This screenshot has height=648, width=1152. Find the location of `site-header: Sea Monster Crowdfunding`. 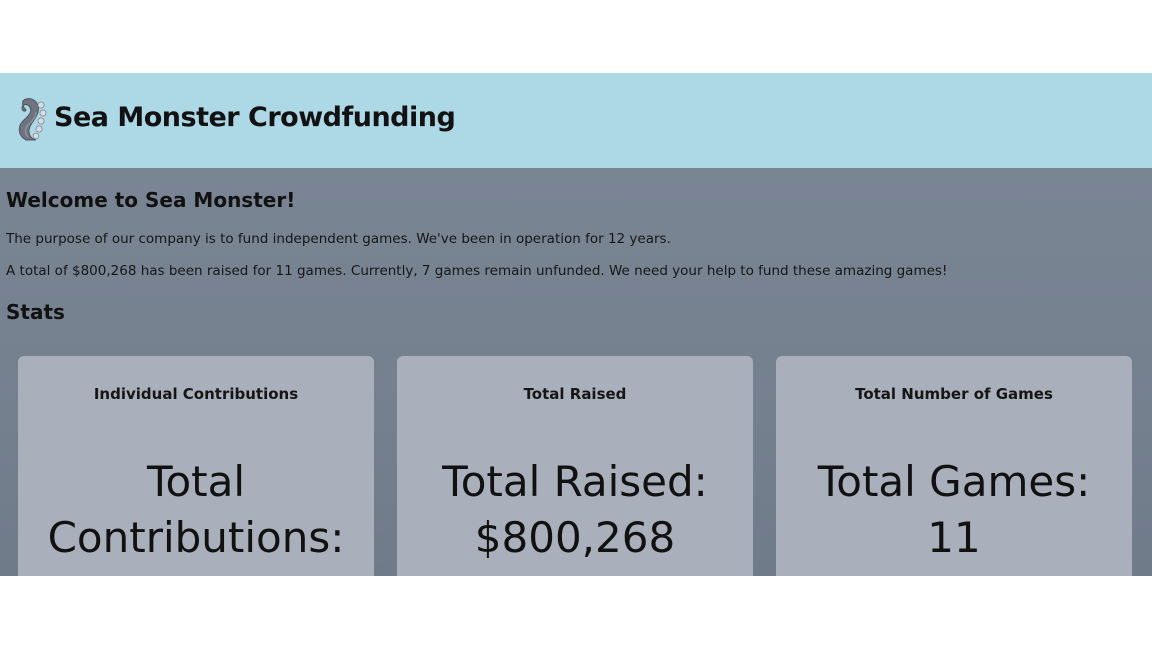

site-header: Sea Monster Crowdfunding is located at coordinates (576, 120).